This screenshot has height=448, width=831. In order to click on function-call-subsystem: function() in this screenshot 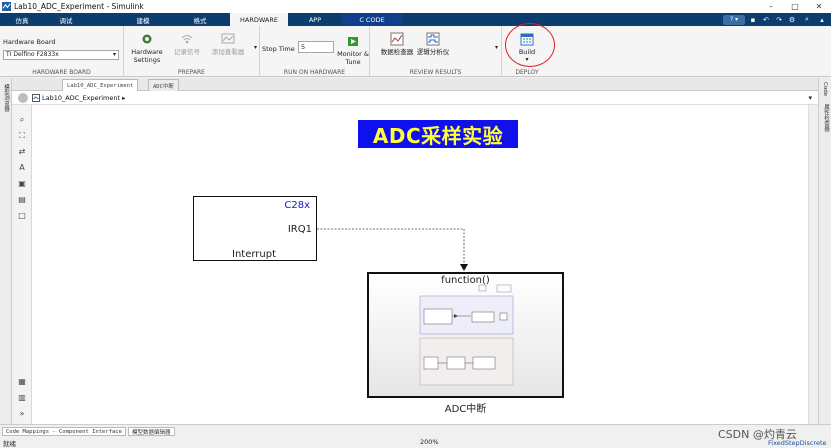, I will do `click(465, 335)`.